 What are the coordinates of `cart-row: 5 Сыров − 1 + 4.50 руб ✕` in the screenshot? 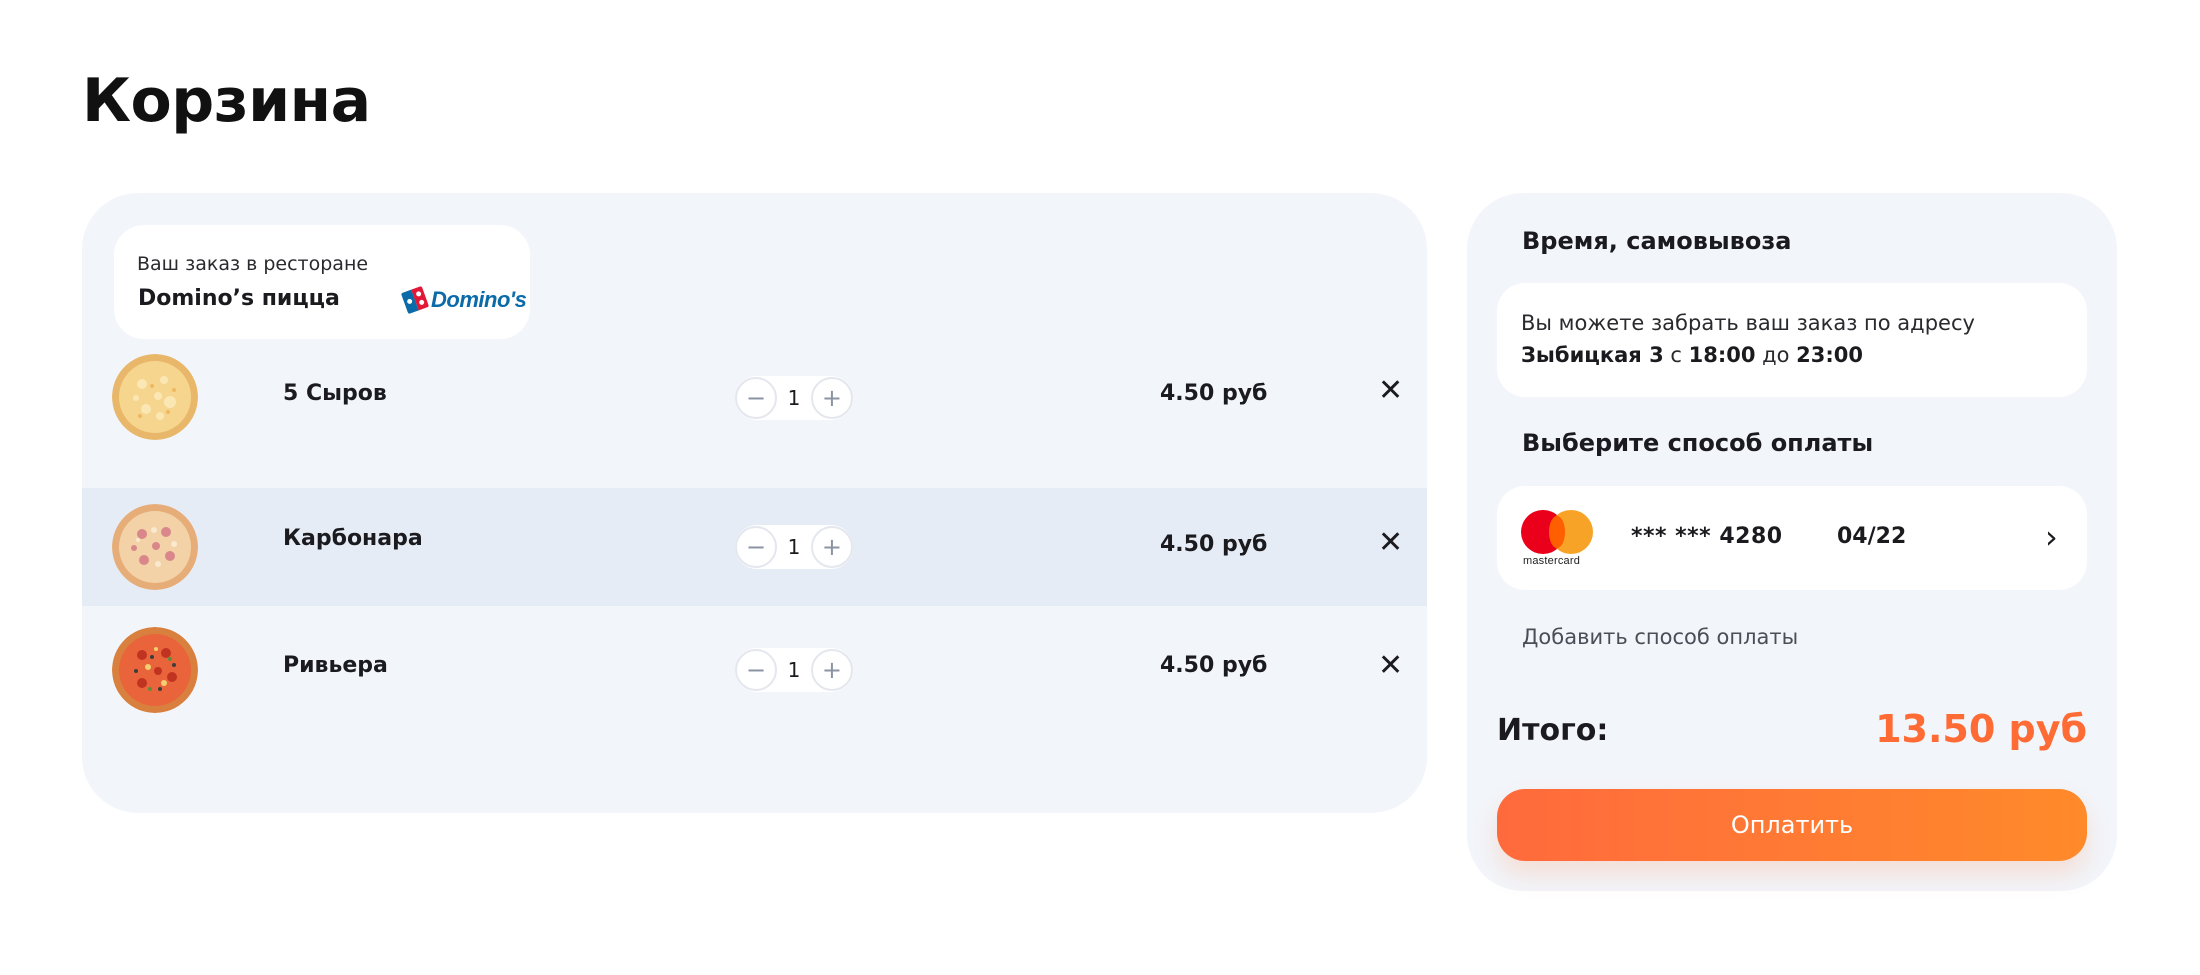 It's located at (754, 397).